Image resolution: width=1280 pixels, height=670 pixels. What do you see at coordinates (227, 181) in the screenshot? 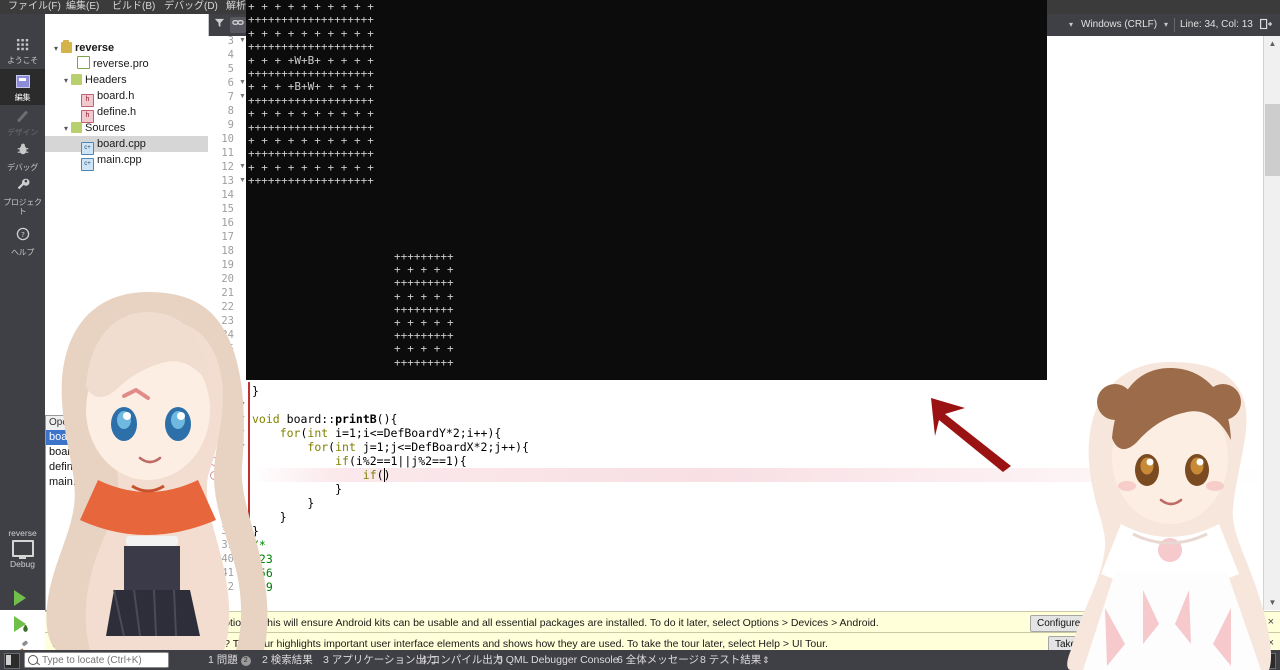
I see `line-number: 13` at bounding box center [227, 181].